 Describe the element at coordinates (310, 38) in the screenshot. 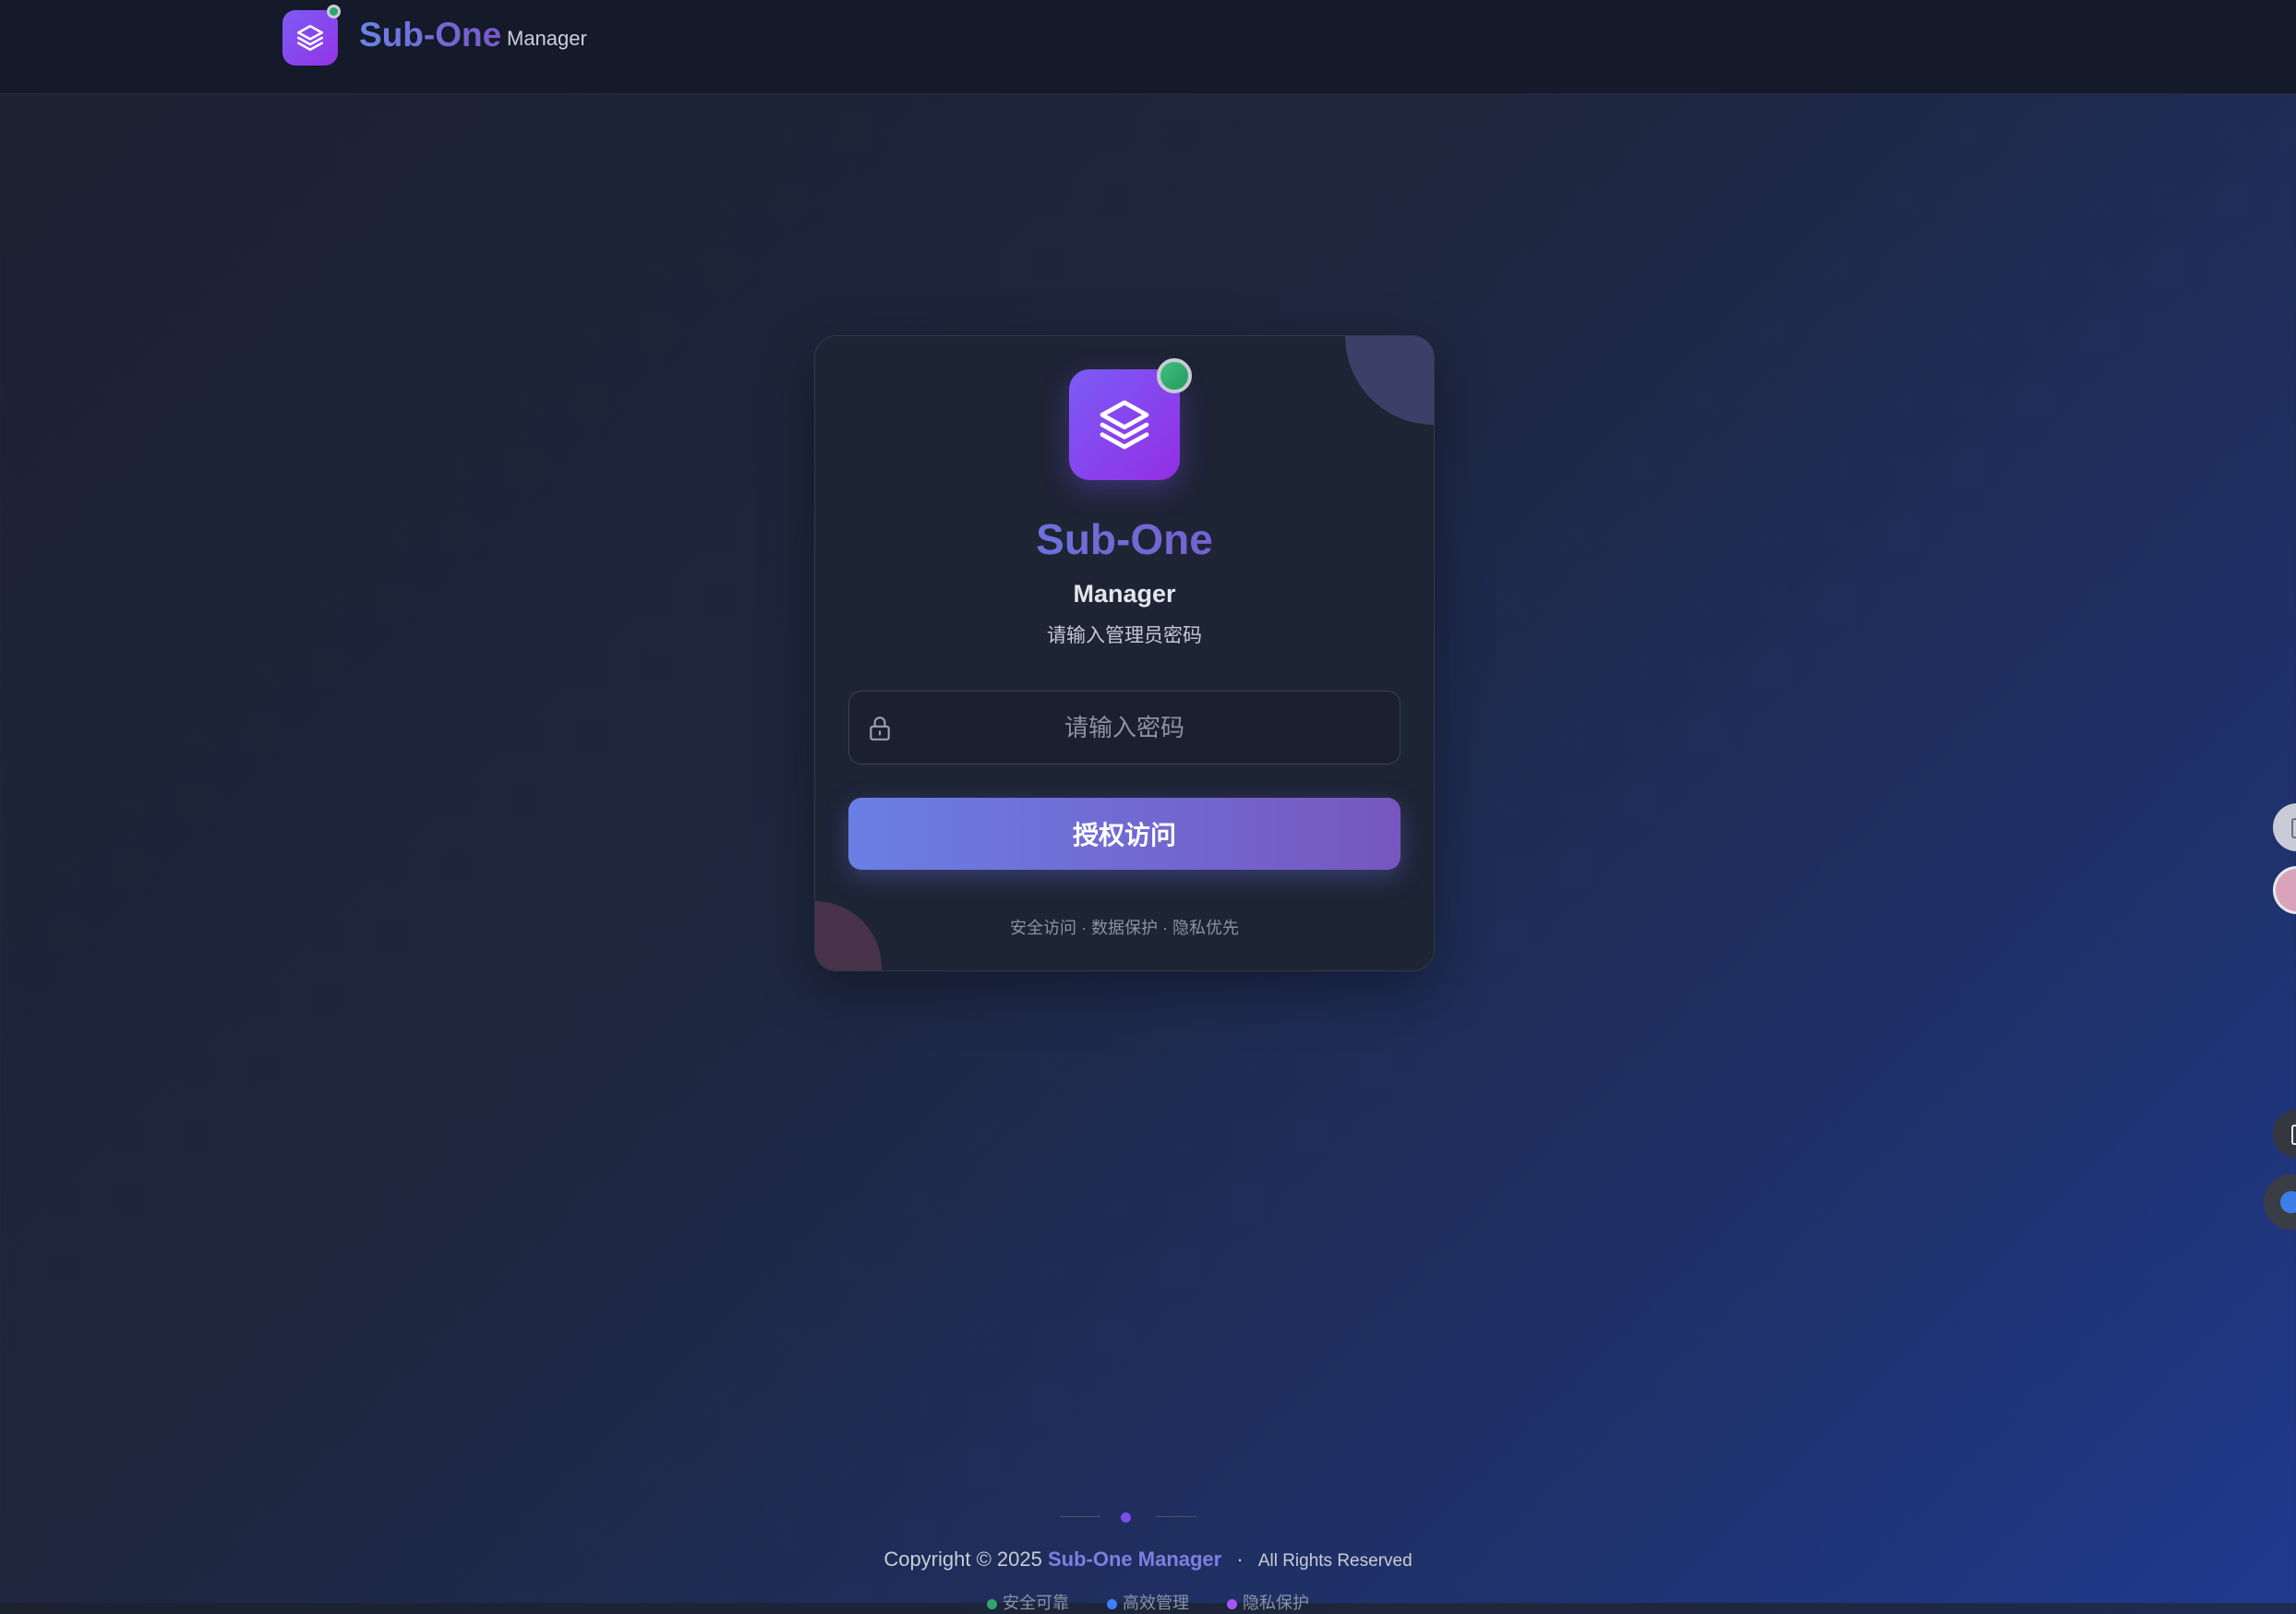

I see `app-logo-icon` at that location.